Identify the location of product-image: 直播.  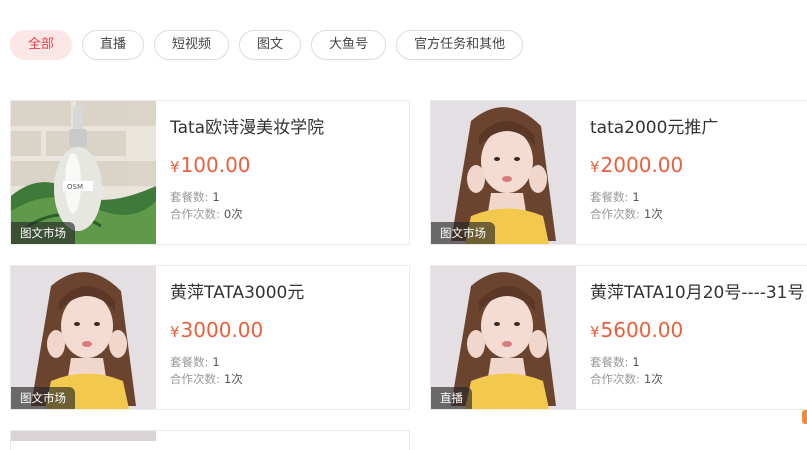
(503, 337).